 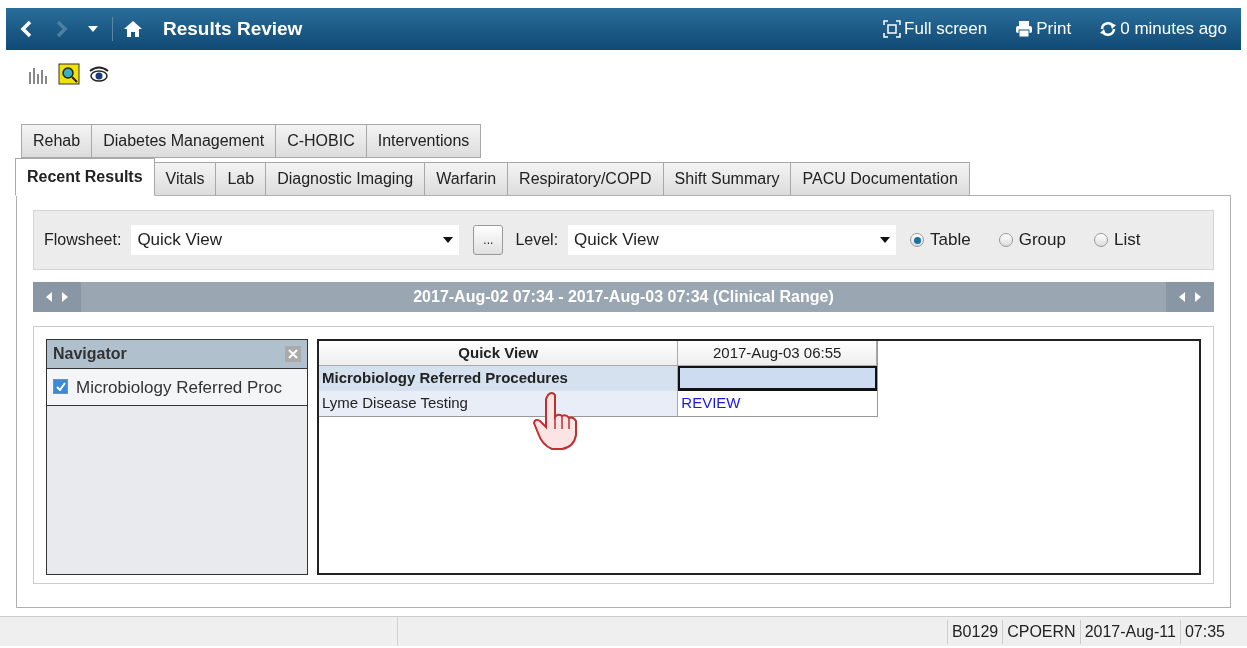 I want to click on status-text: CPOERN, so click(x=1041, y=631).